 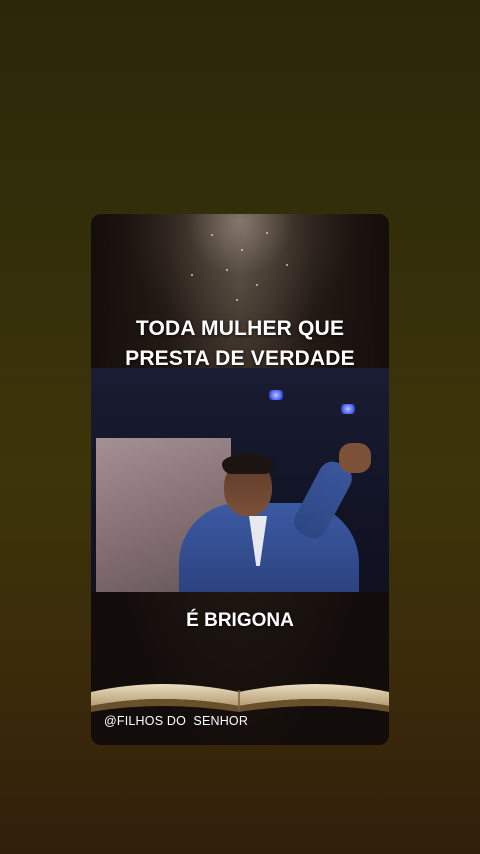 I want to click on headline-text: TODA MULHER QUE PRESTA DE VERDADE, so click(x=240, y=344).